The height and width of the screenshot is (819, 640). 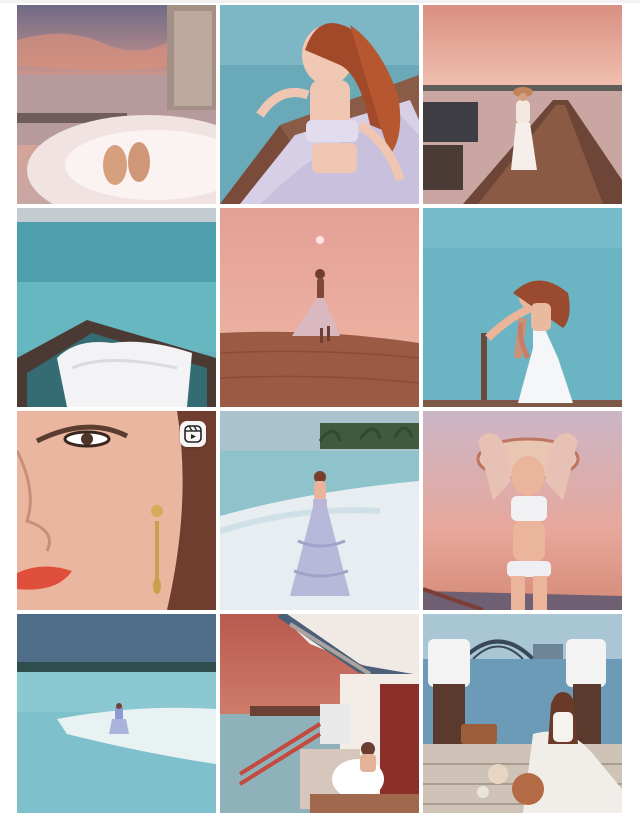 I want to click on reels-icon, so click(x=193, y=434).